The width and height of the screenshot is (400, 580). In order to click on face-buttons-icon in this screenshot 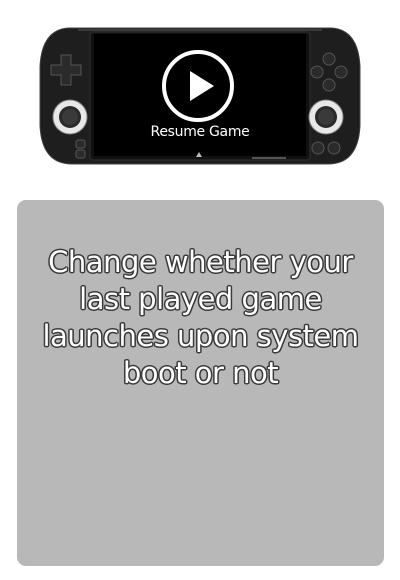, I will do `click(329, 72)`.